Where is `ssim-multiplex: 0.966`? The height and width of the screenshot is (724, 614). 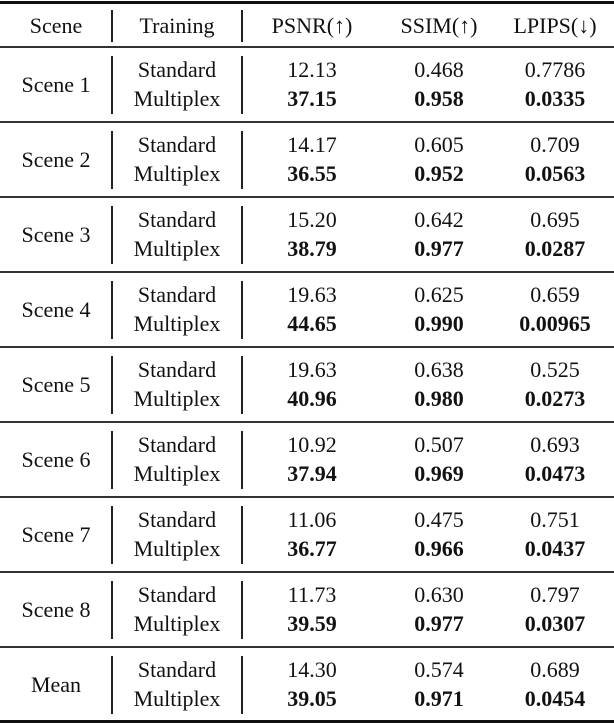 ssim-multiplex: 0.966 is located at coordinates (439, 548).